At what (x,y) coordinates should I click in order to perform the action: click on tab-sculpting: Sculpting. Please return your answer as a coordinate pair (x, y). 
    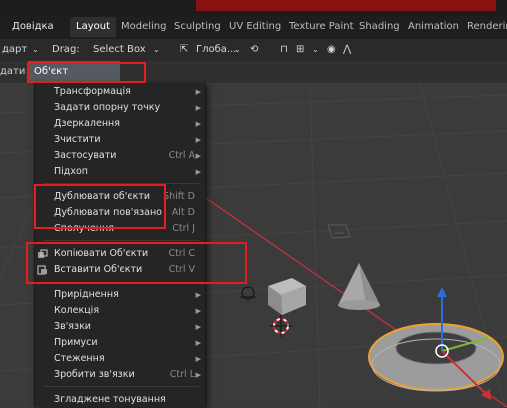
    Looking at the image, I should click on (197, 27).